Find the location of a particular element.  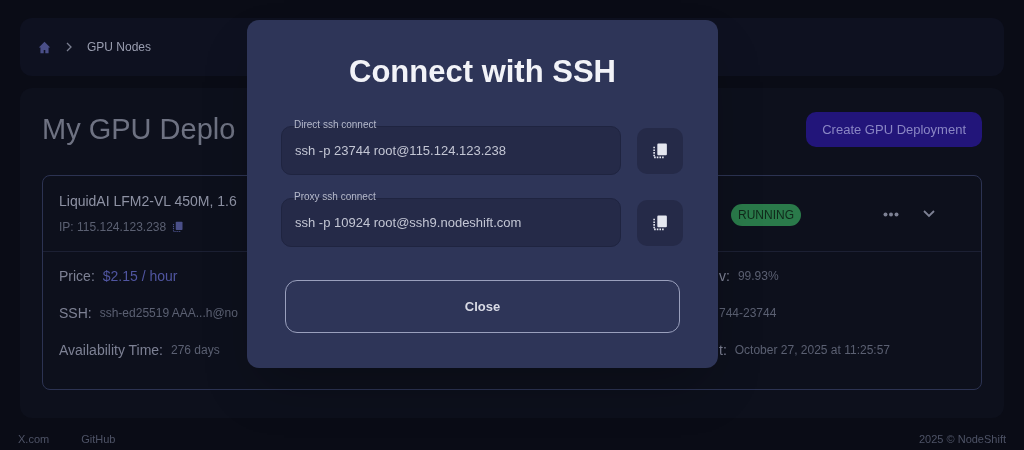

detail-label: v: is located at coordinates (724, 276).